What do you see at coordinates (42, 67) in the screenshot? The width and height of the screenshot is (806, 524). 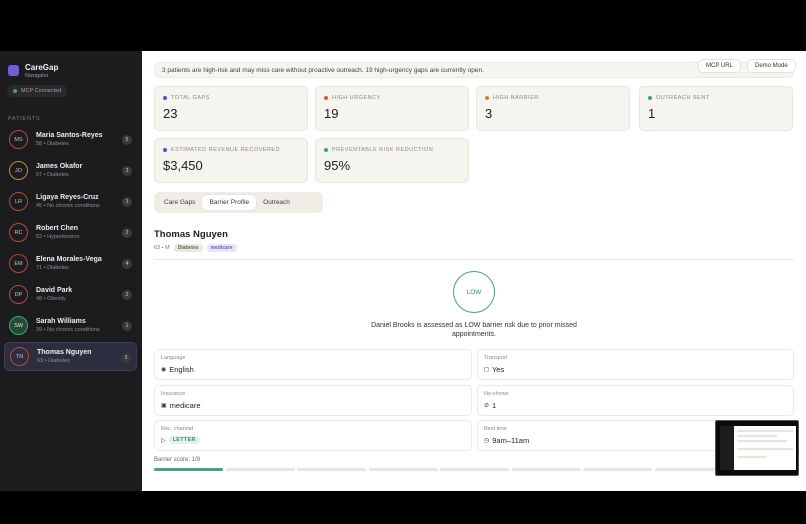 I see `brand-name: CareGap` at bounding box center [42, 67].